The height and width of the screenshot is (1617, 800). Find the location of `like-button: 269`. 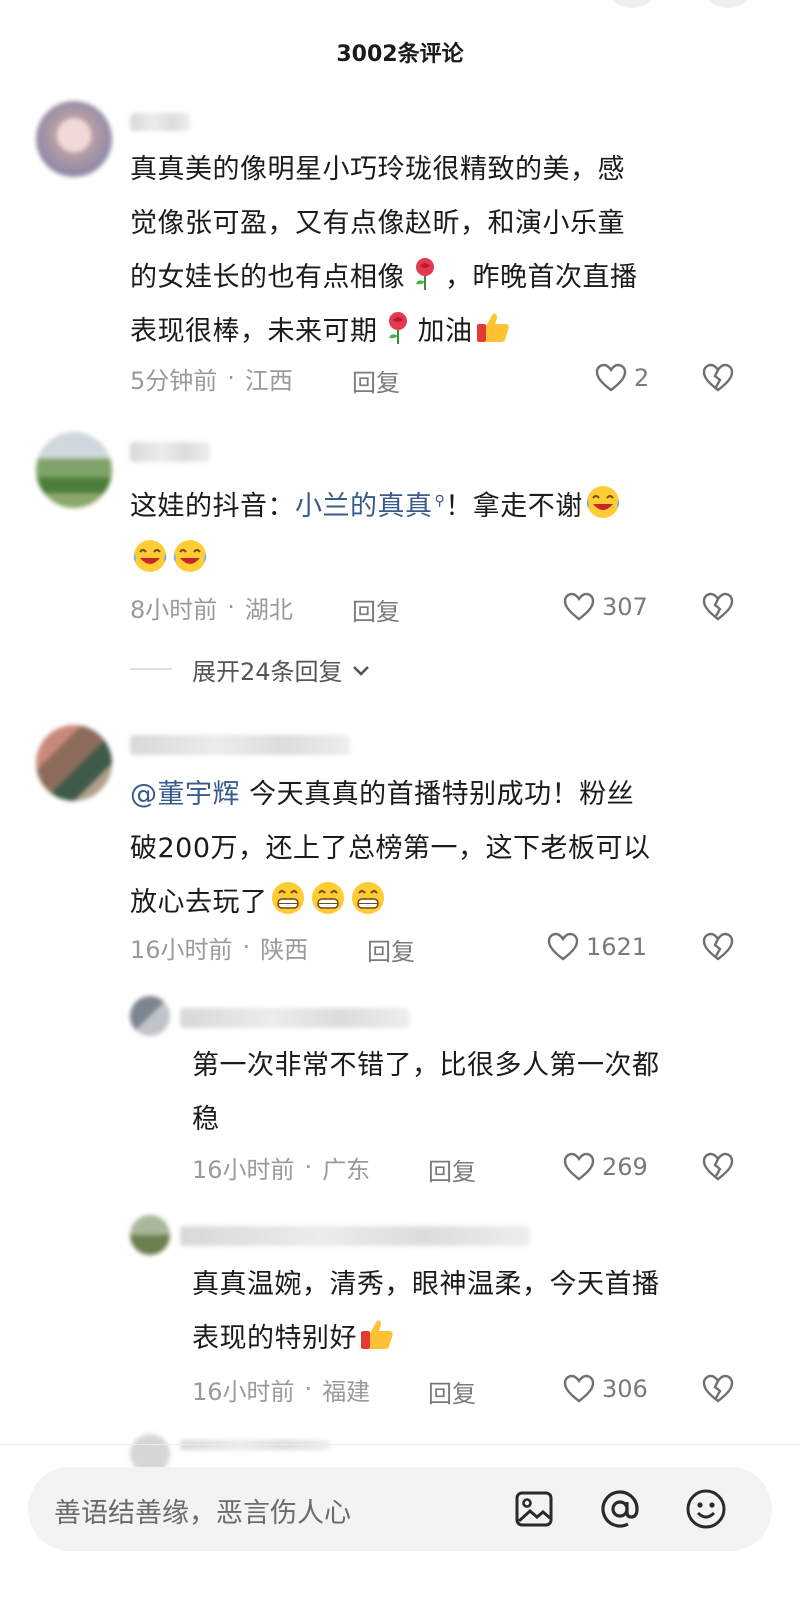

like-button: 269 is located at coordinates (605, 1167).